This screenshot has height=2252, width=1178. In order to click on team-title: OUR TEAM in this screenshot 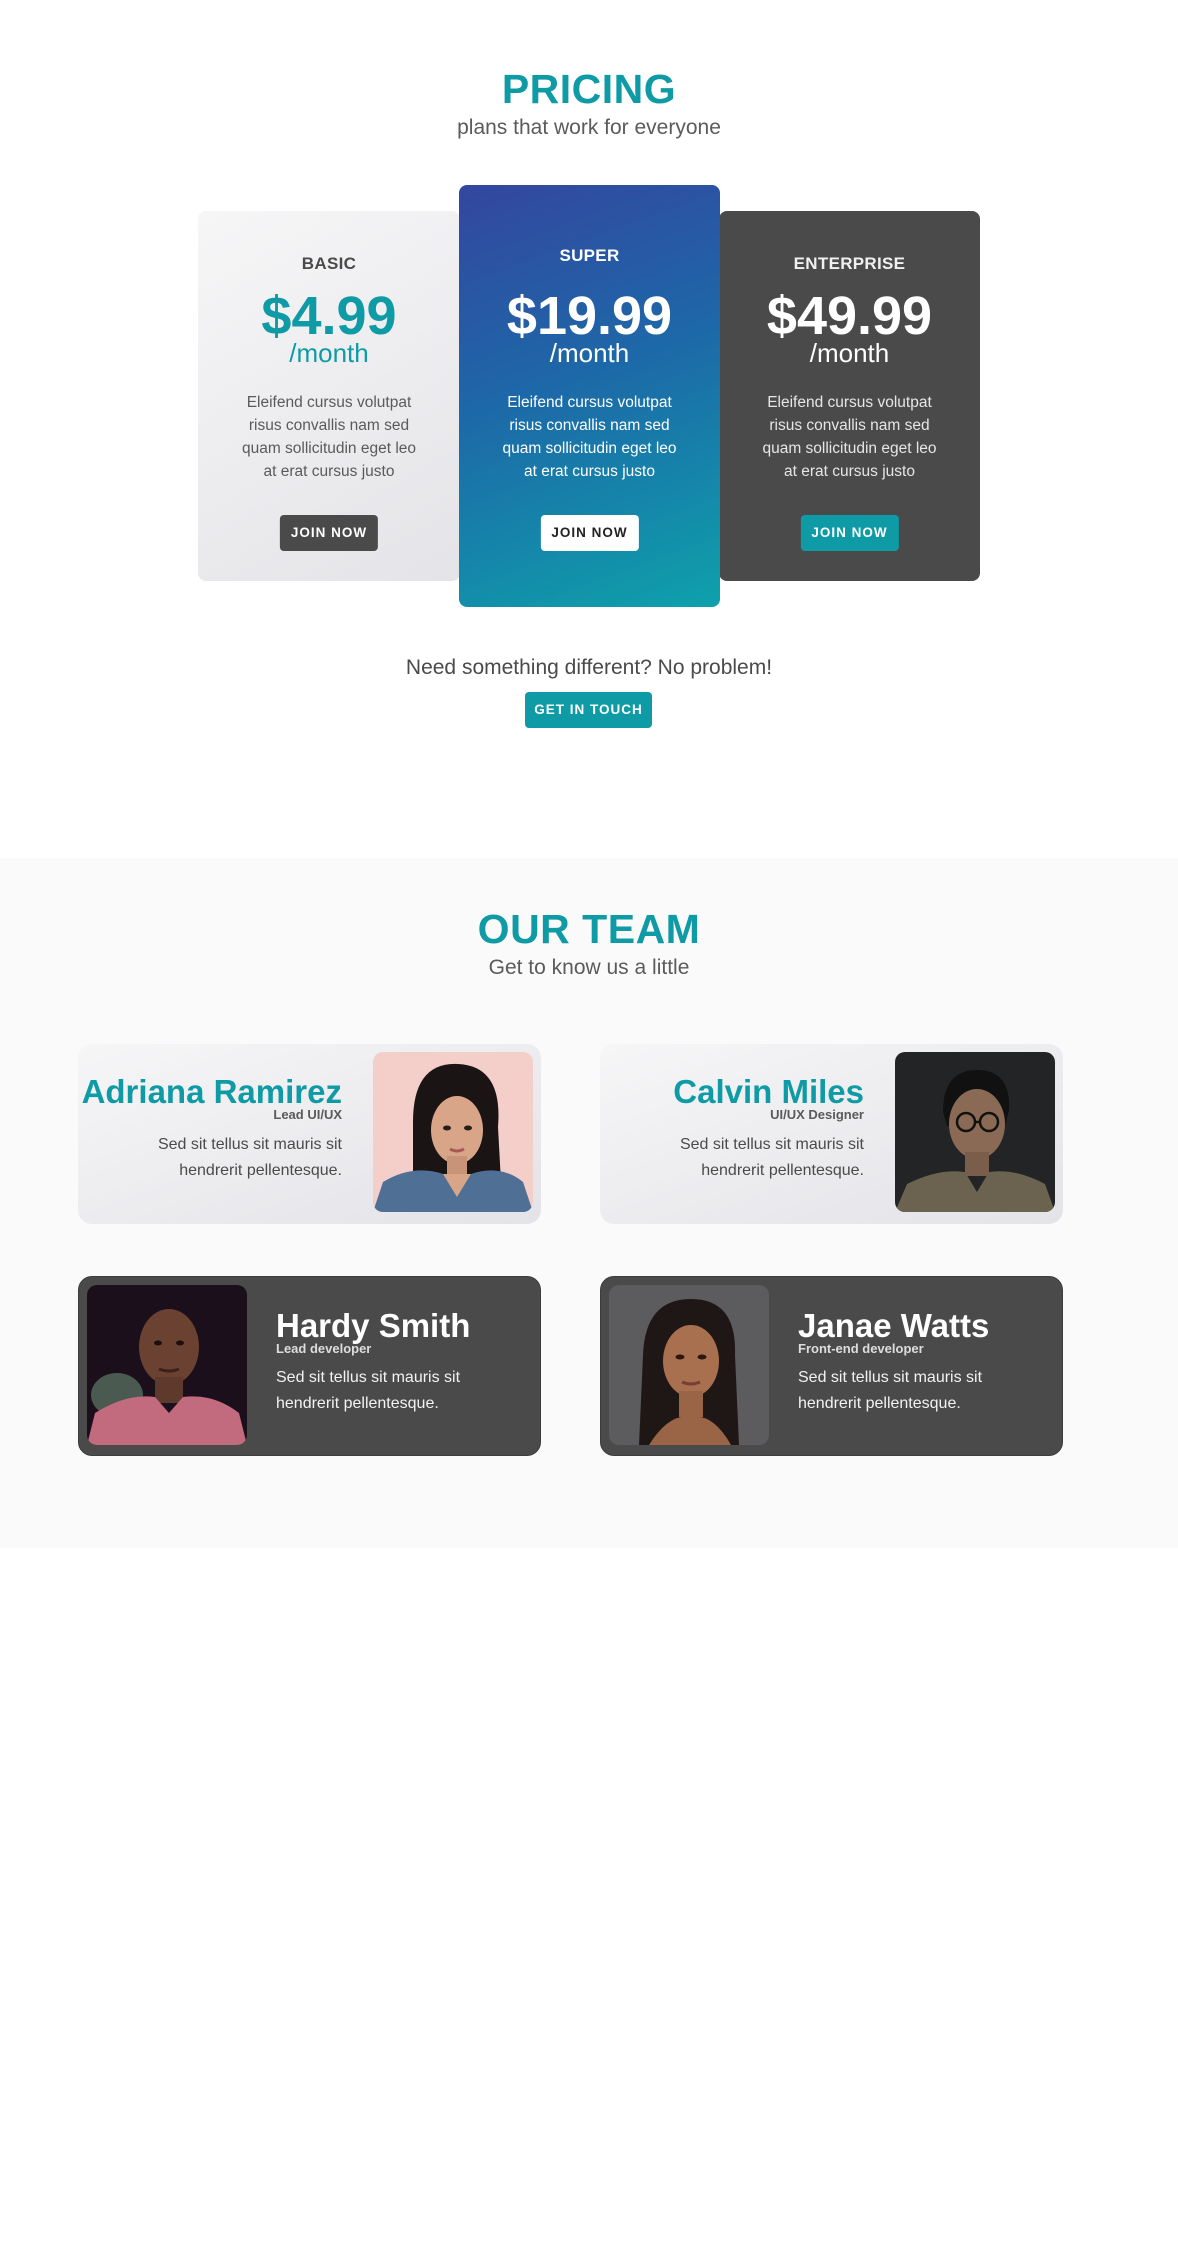, I will do `click(589, 929)`.